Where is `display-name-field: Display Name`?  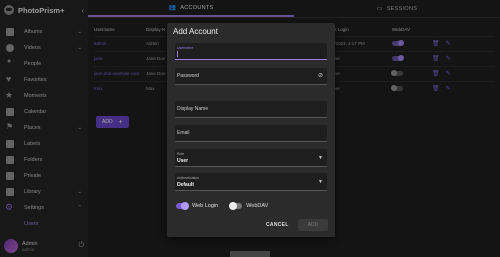 display-name-field: Display Name is located at coordinates (251, 109).